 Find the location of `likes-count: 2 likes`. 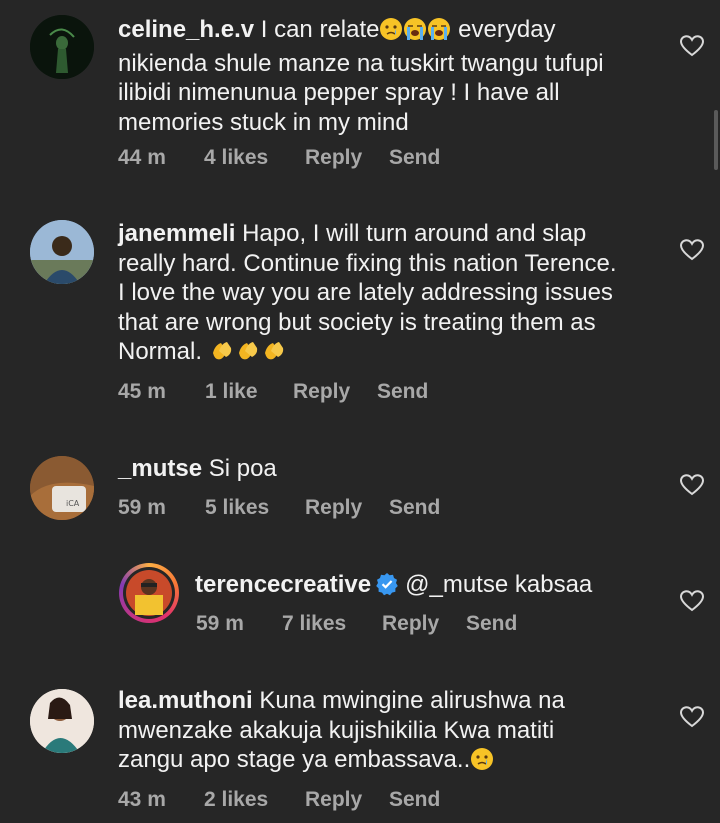

likes-count: 2 likes is located at coordinates (254, 800).